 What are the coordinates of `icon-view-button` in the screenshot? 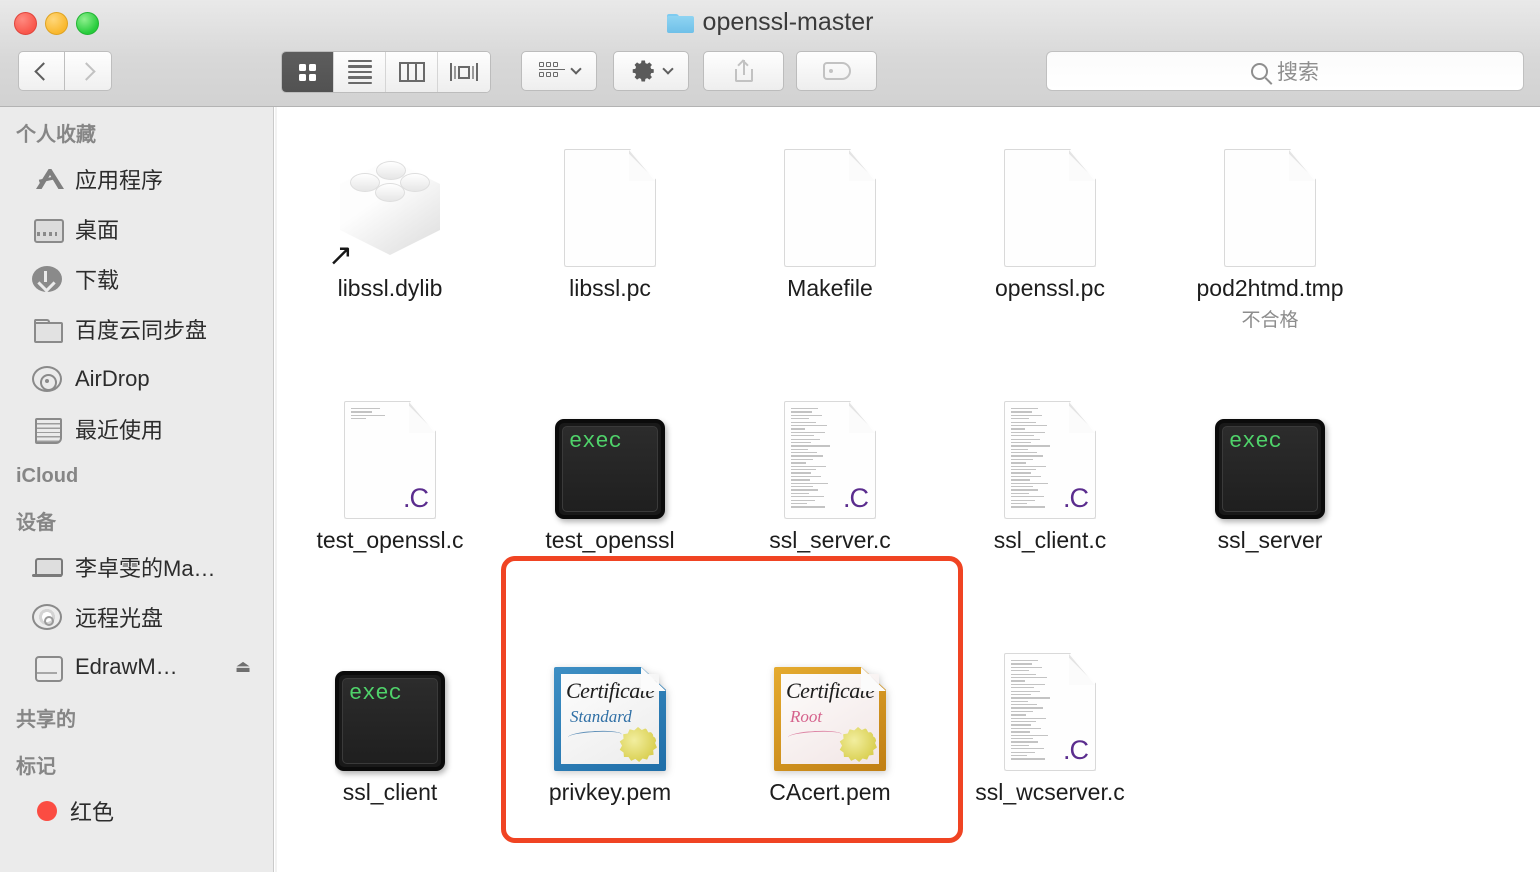 It's located at (308, 72).